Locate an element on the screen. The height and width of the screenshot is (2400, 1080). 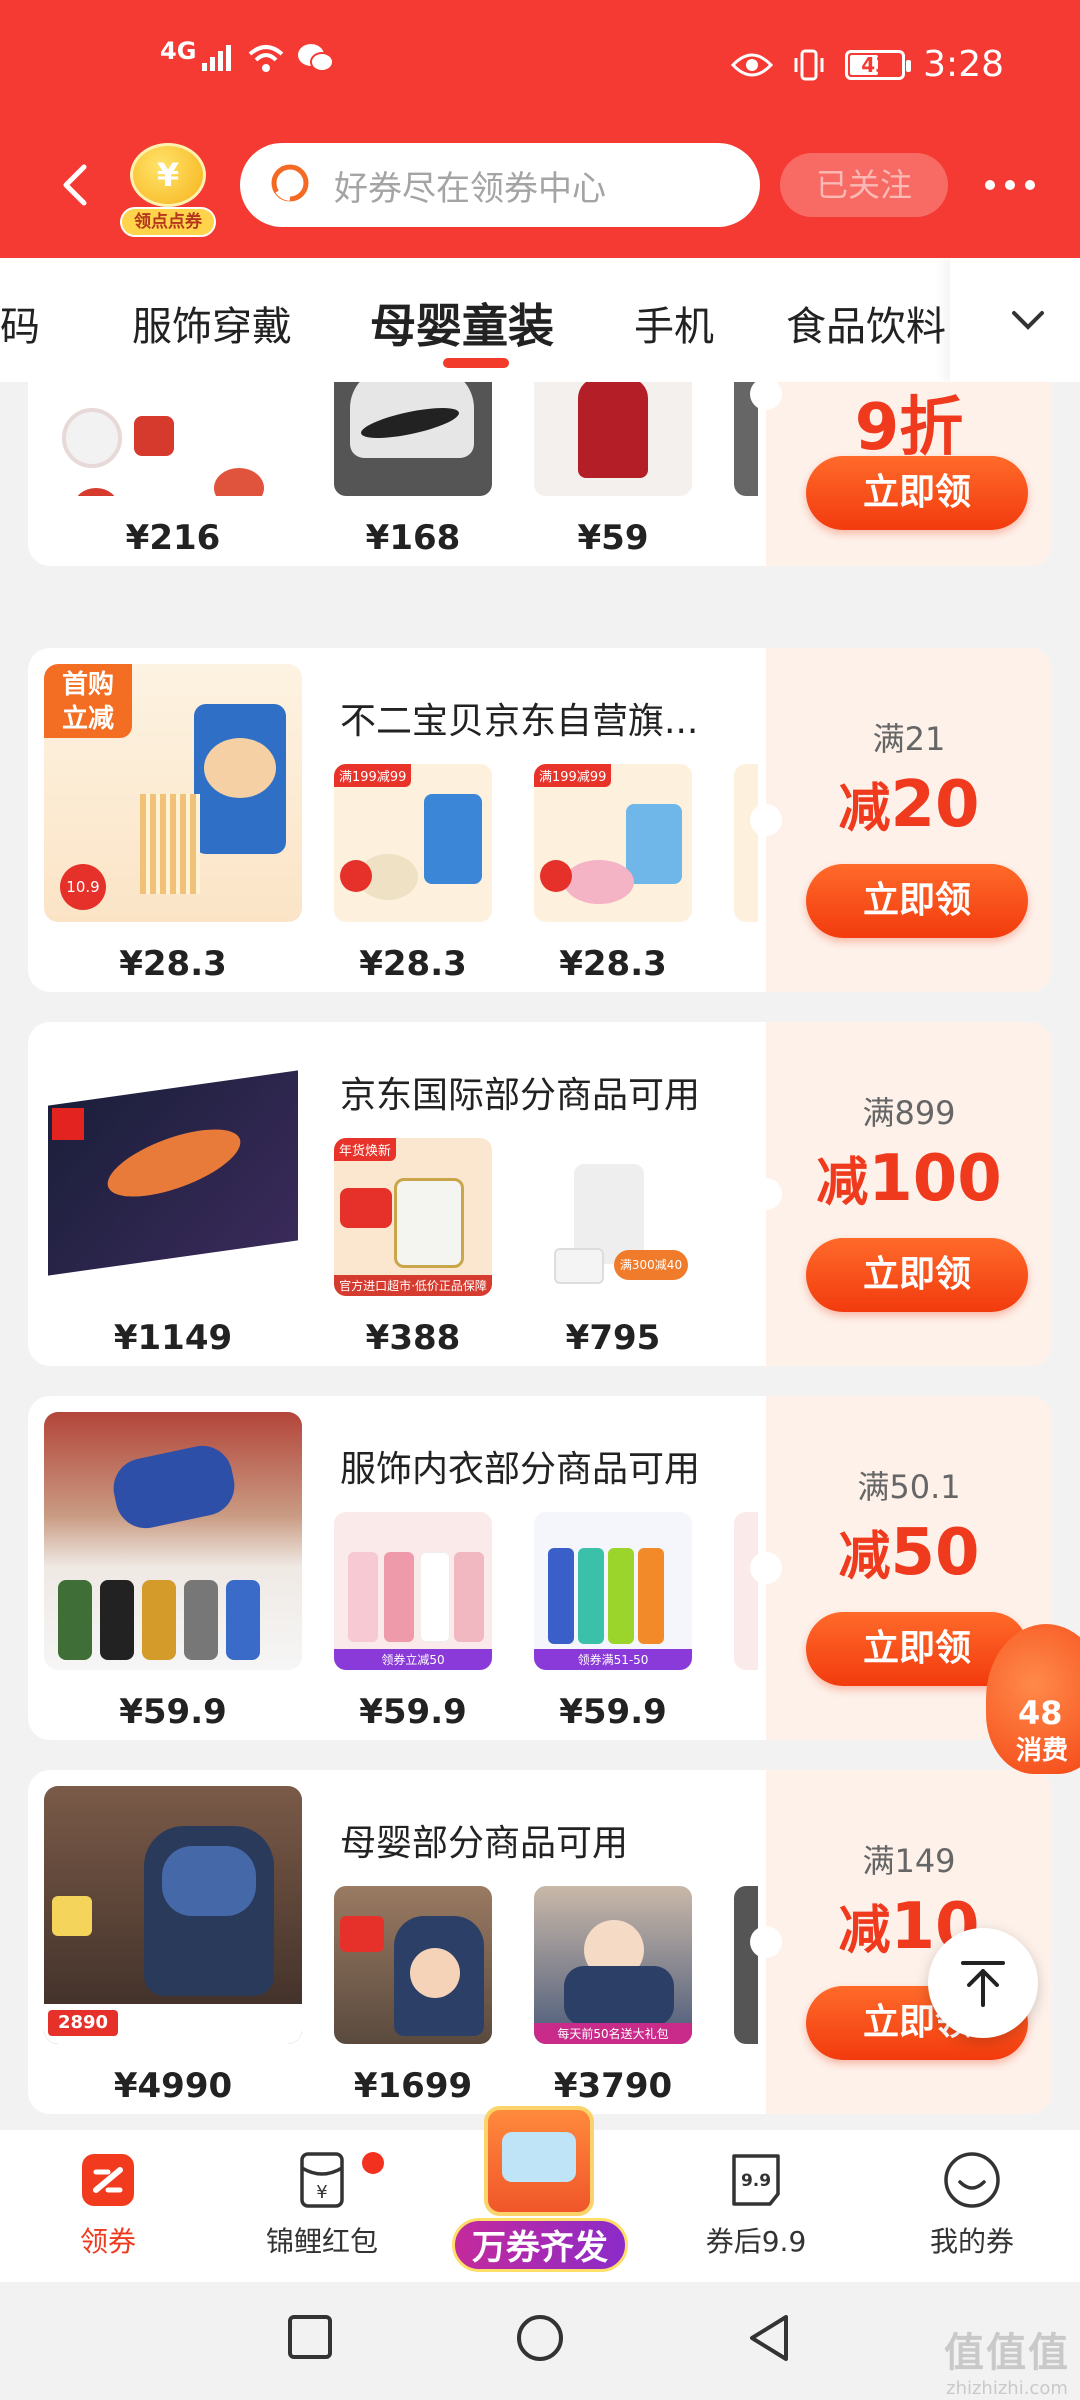
system-nav-bar is located at coordinates (540, 2341).